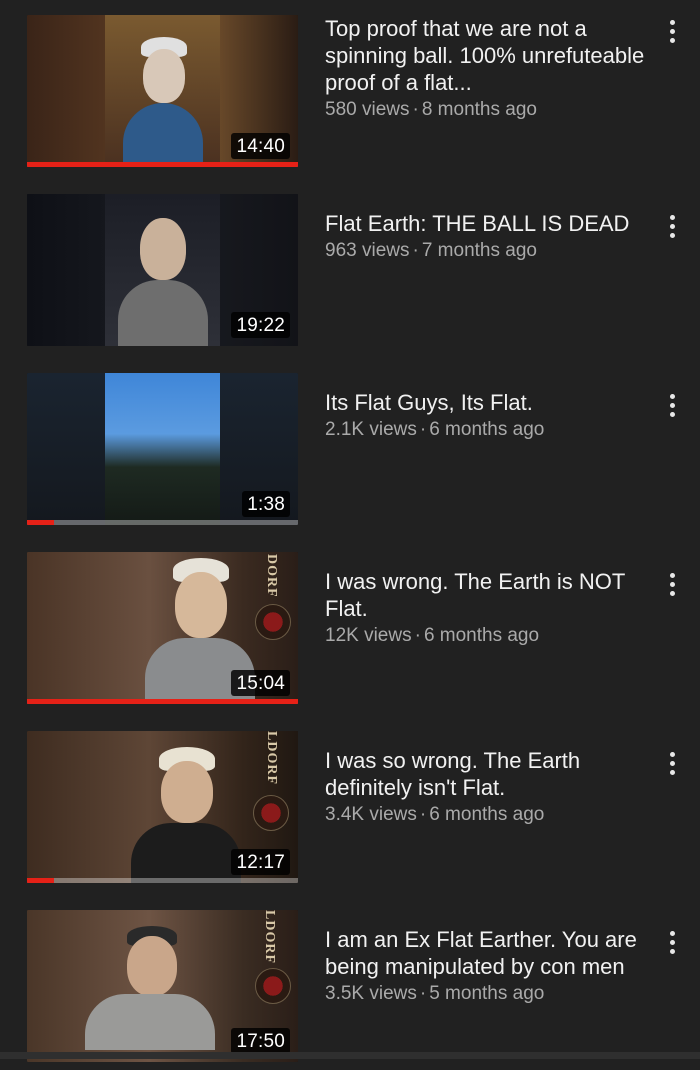  What do you see at coordinates (260, 146) in the screenshot?
I see `duration-badge: 14:40` at bounding box center [260, 146].